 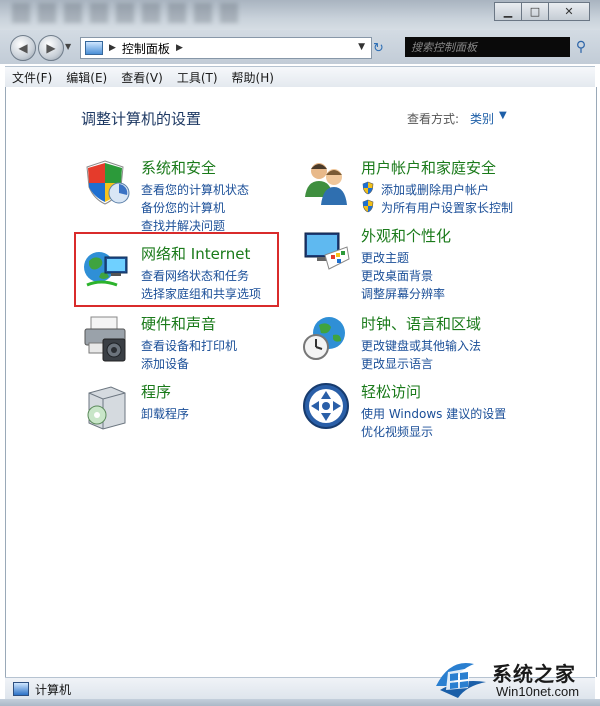 I want to click on address-history-dropdown: ▼, so click(x=361, y=47).